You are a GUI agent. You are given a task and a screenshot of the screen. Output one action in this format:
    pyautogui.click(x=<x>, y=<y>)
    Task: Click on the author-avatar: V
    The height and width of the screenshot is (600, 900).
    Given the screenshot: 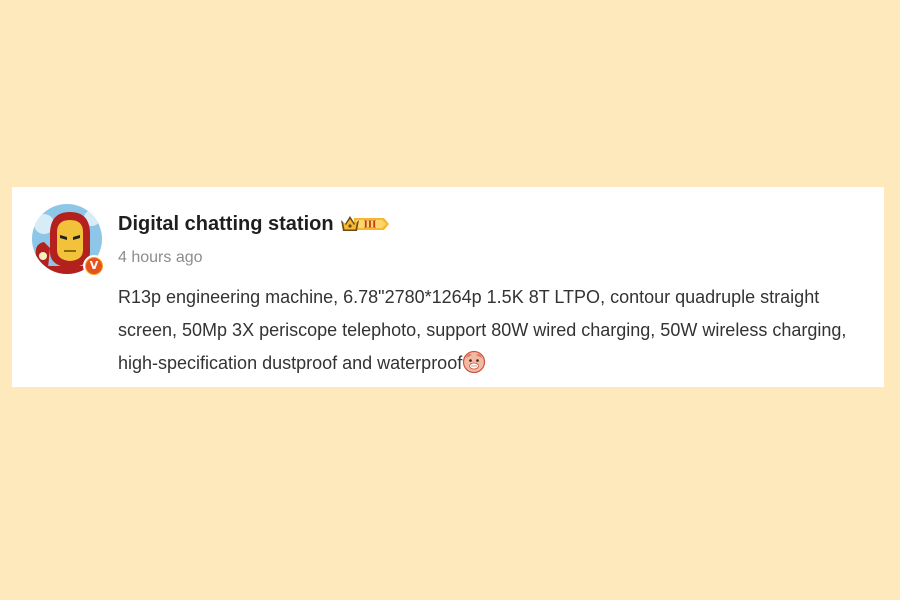 What is the action you would take?
    pyautogui.click(x=69, y=241)
    